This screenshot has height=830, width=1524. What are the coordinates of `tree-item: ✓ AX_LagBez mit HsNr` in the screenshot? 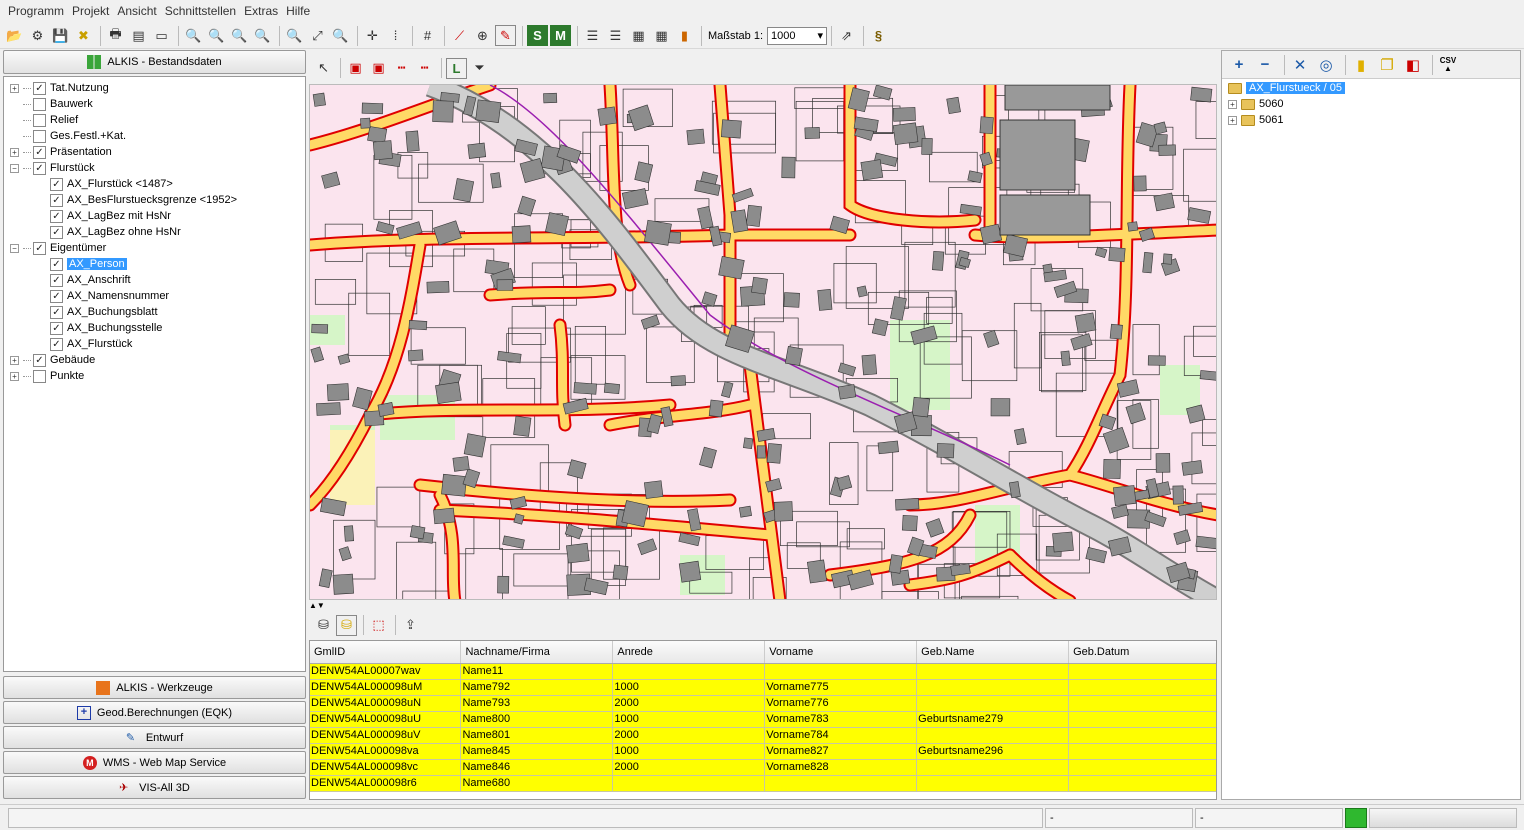 It's located at (154, 216).